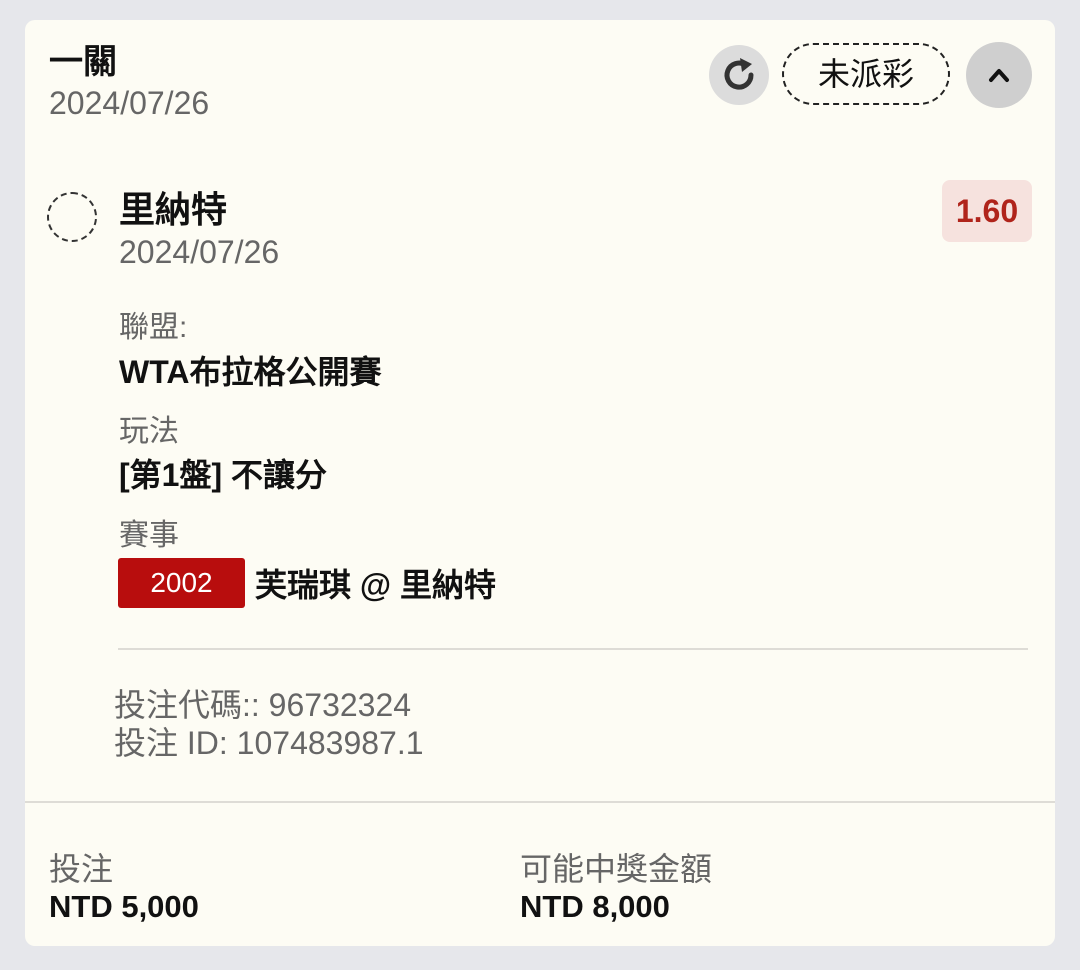  What do you see at coordinates (375, 585) in the screenshot?
I see `event-match: 芙瑞琪 @ 里納特` at bounding box center [375, 585].